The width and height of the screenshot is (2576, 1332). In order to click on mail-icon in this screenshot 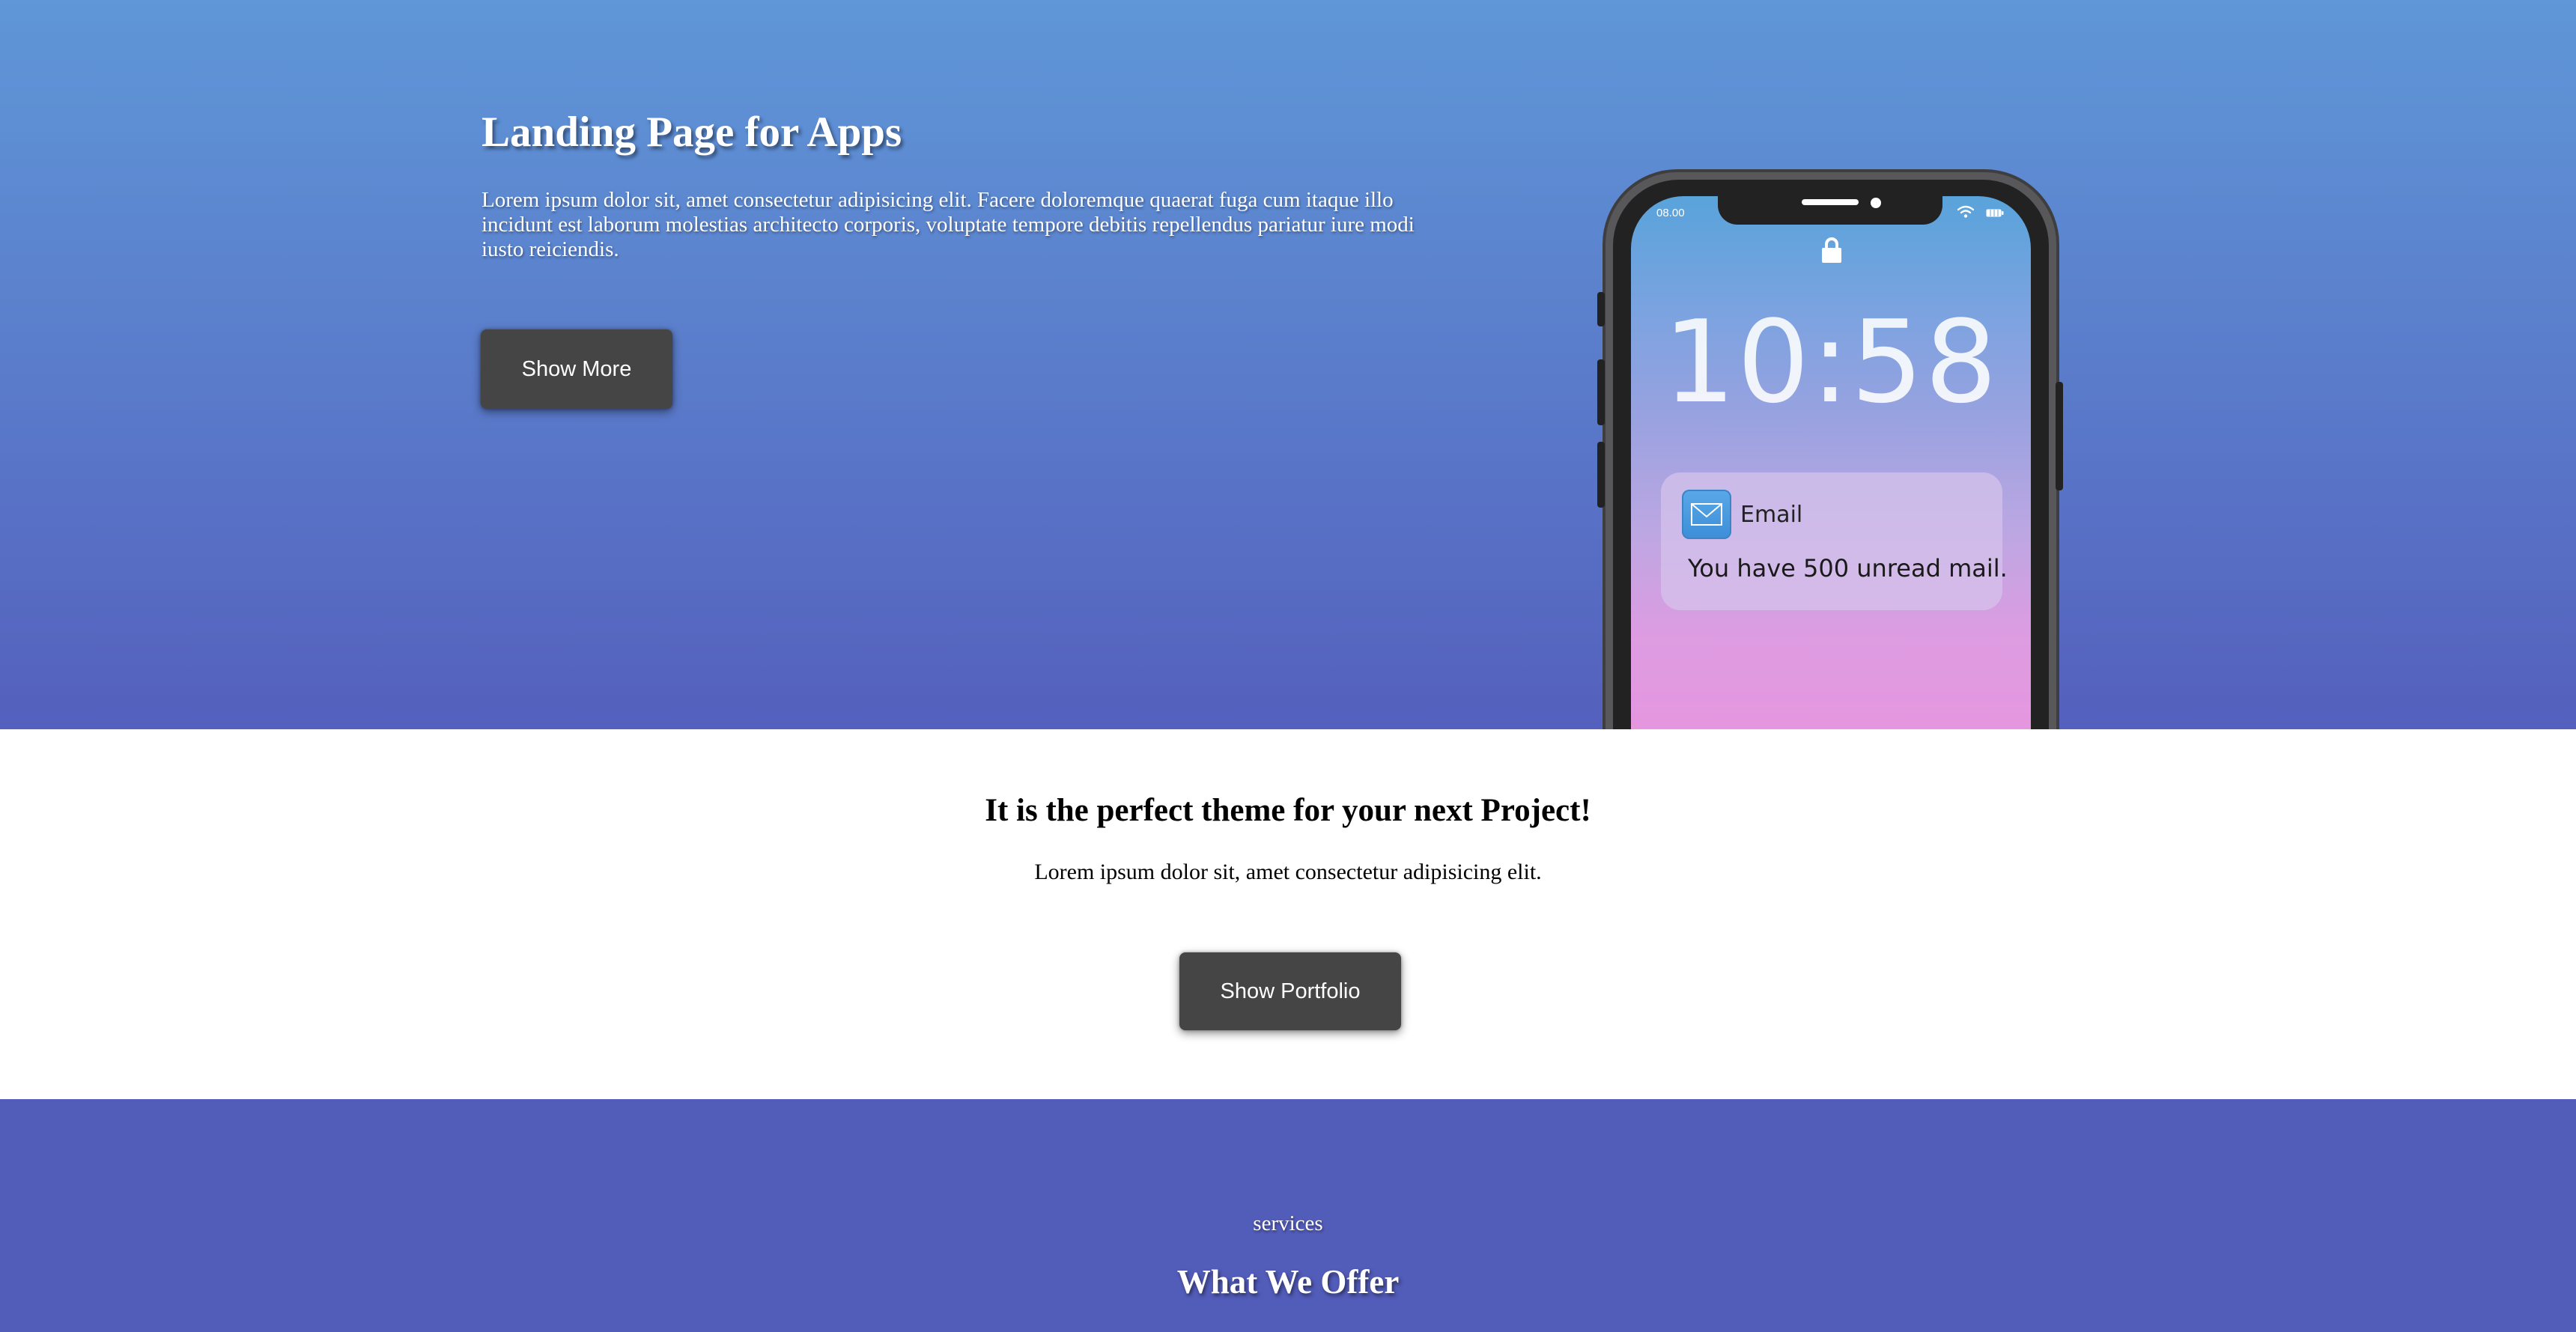, I will do `click(1706, 514)`.